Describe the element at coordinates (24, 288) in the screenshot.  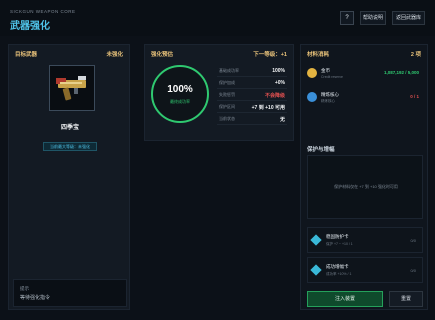
I see `hint-label: 提示` at that location.